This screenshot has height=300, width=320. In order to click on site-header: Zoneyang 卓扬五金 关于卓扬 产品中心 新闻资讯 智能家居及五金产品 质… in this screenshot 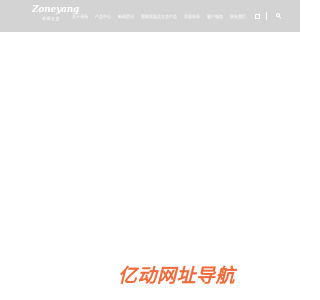, I will do `click(150, 16)`.